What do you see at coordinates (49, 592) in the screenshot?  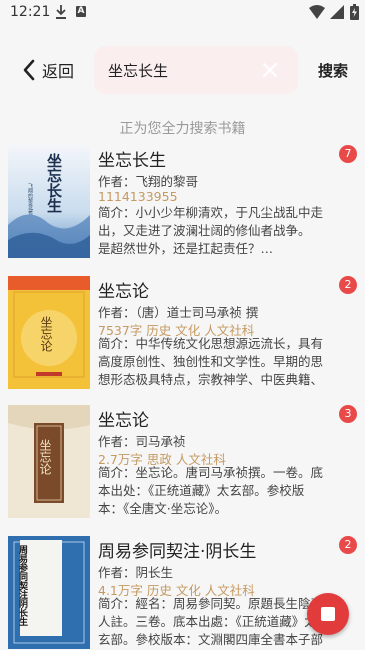 I see `book-cover: 周易参同契注阴长生` at bounding box center [49, 592].